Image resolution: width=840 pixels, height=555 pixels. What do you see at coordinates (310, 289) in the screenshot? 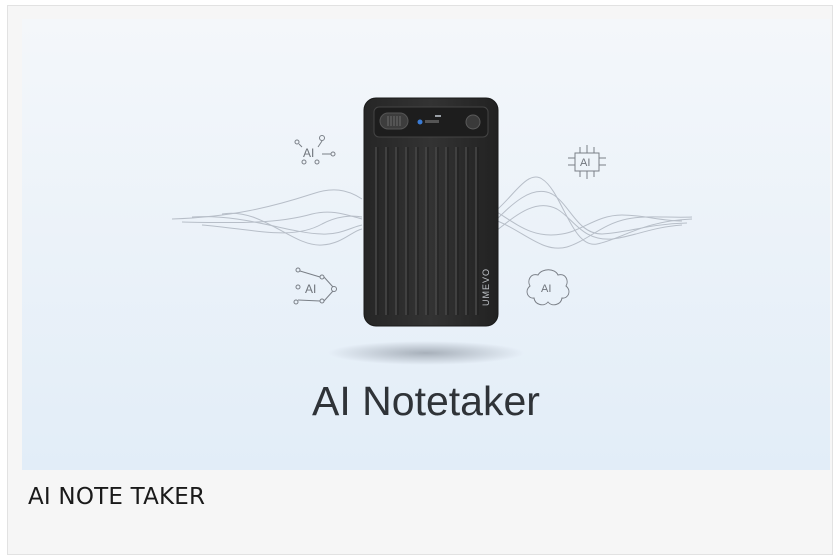
I see `ai-network-icon-label: AI` at bounding box center [310, 289].